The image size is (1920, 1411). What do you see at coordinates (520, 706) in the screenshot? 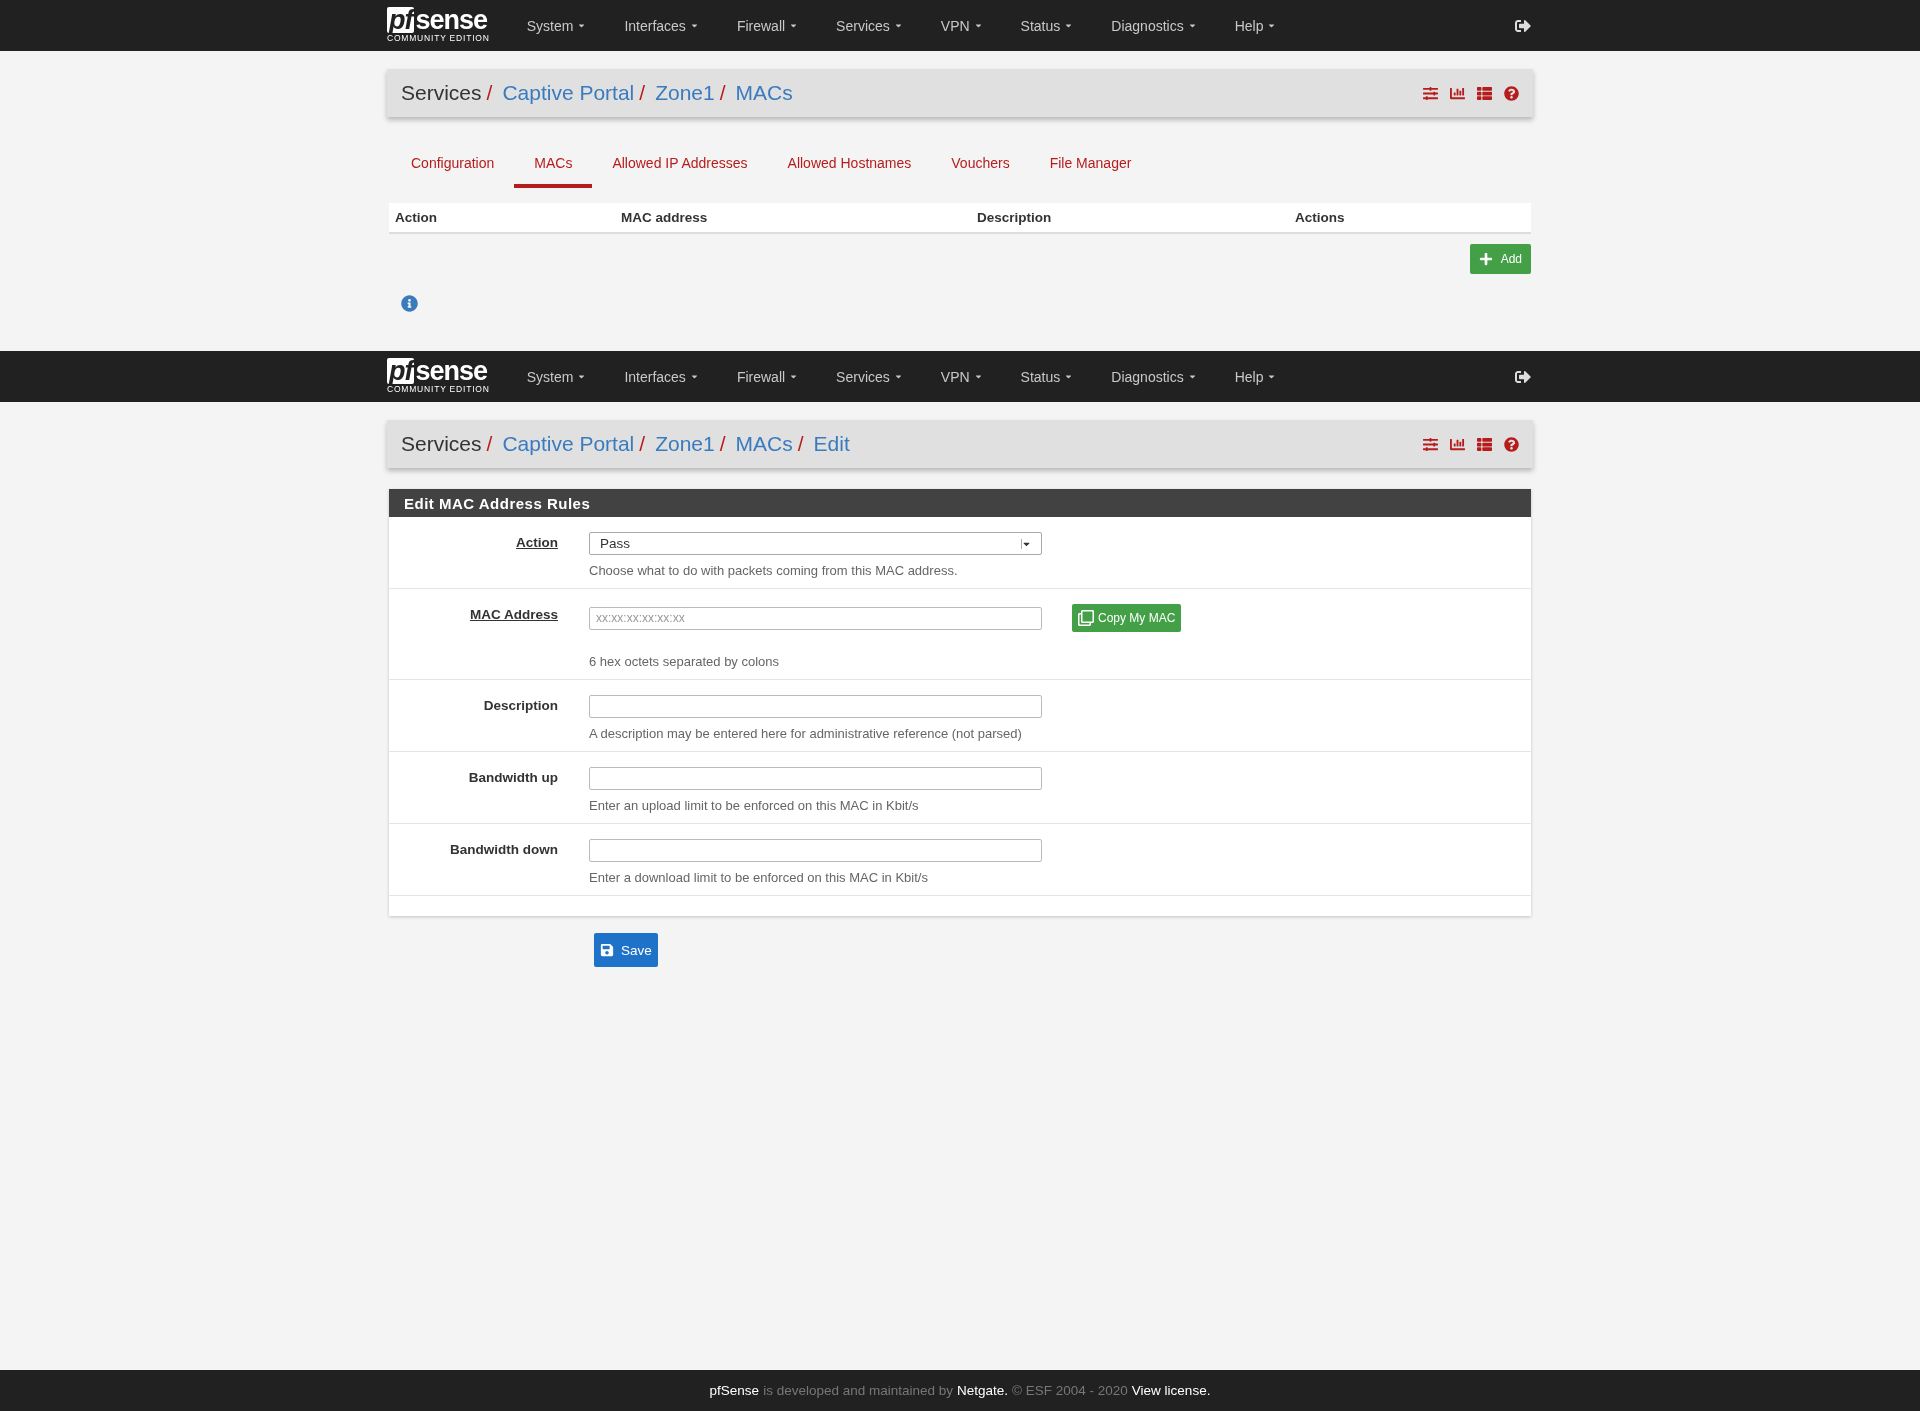
I see `field-label: Description` at bounding box center [520, 706].